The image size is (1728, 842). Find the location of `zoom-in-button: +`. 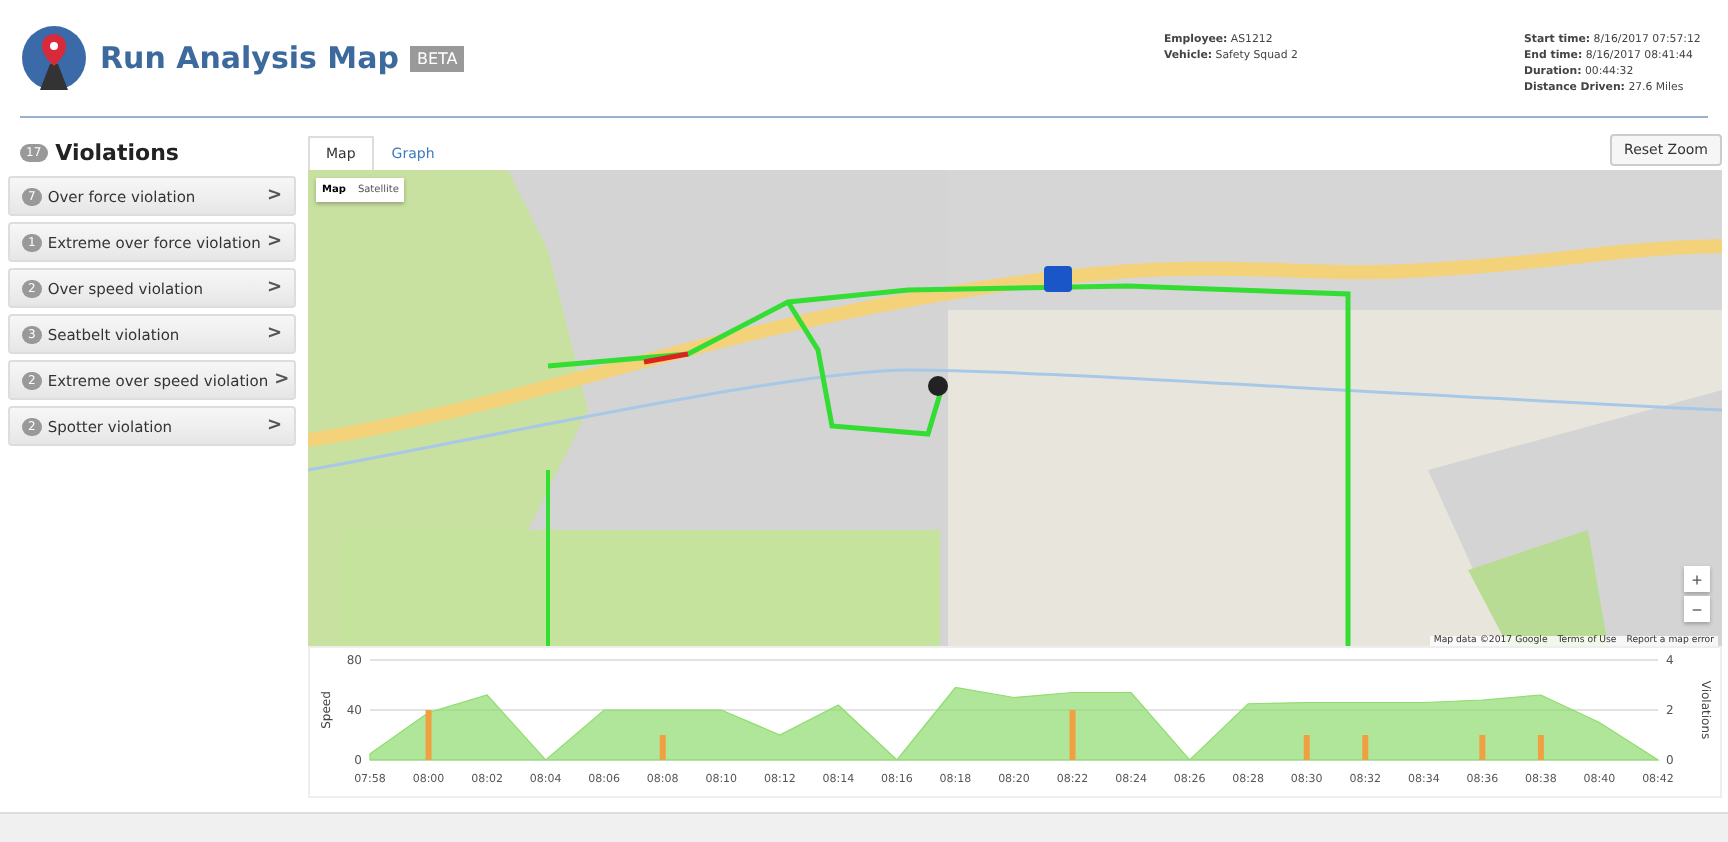

zoom-in-button: + is located at coordinates (1697, 579).